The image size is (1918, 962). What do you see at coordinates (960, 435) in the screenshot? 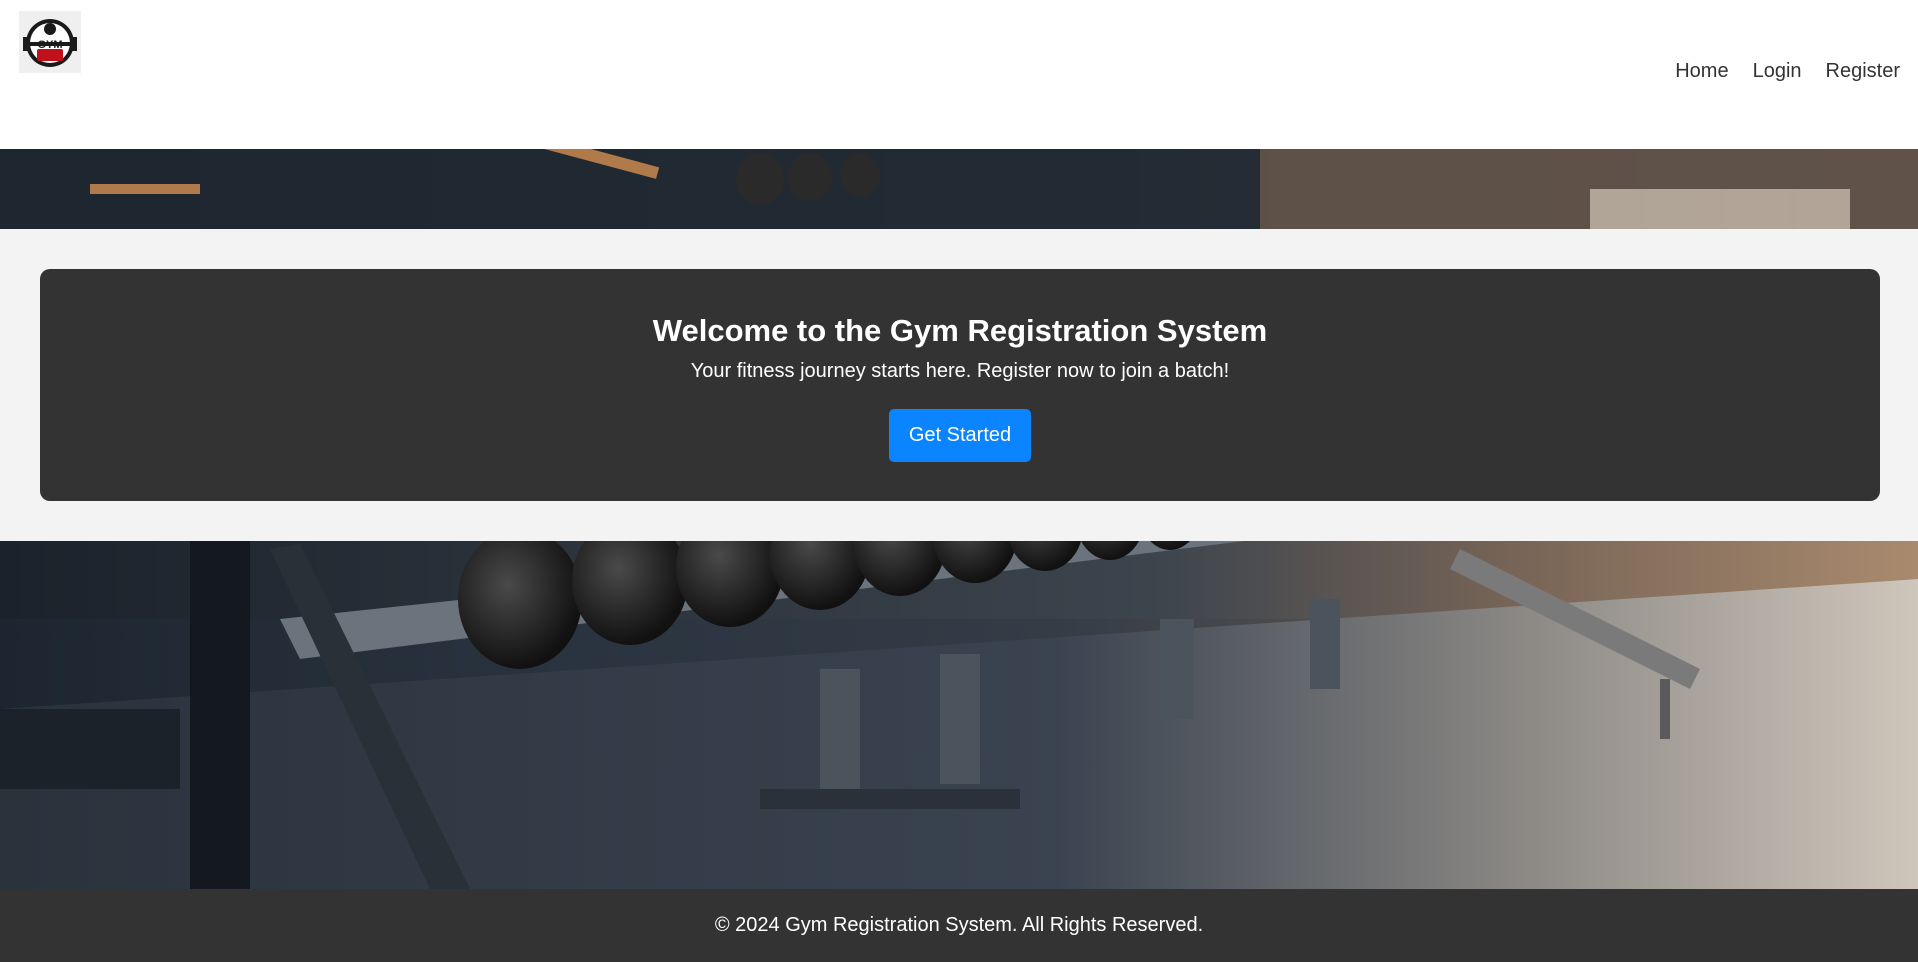
I see `get-started-button: Get Started` at bounding box center [960, 435].